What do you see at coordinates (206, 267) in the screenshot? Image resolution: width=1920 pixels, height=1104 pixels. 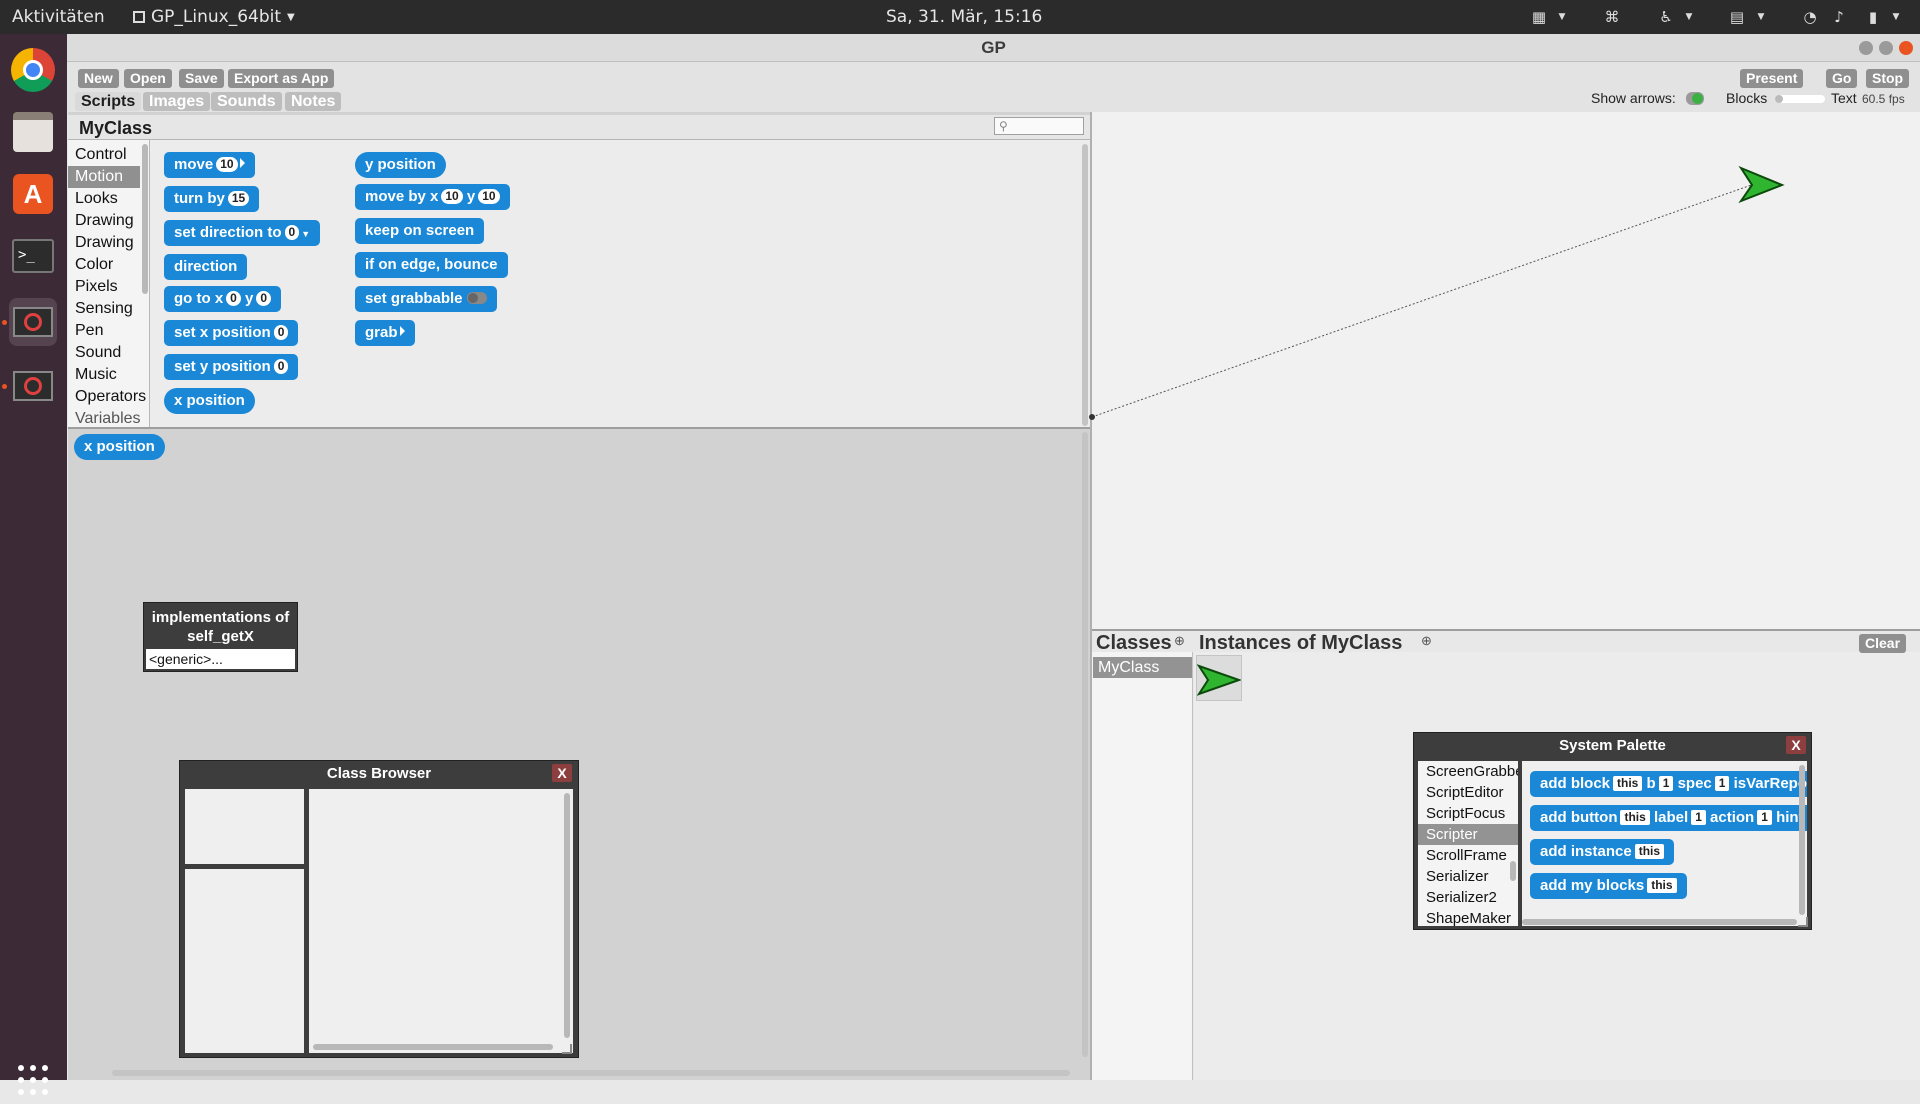 I see `block-direction: direction` at bounding box center [206, 267].